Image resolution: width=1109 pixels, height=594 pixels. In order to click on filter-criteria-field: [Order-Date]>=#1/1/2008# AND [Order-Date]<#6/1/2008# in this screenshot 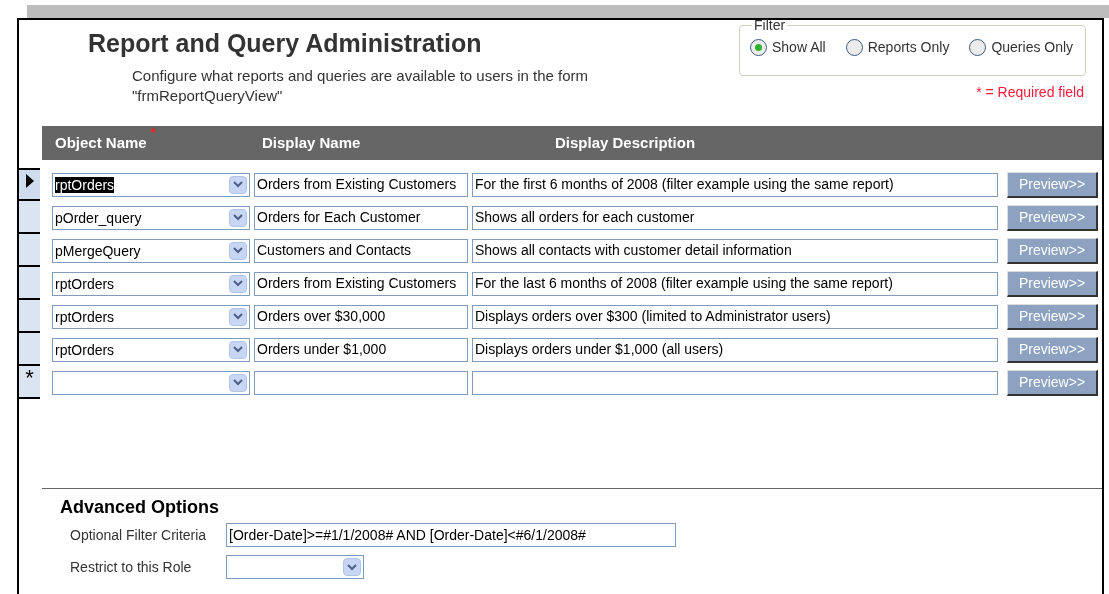, I will do `click(451, 535)`.